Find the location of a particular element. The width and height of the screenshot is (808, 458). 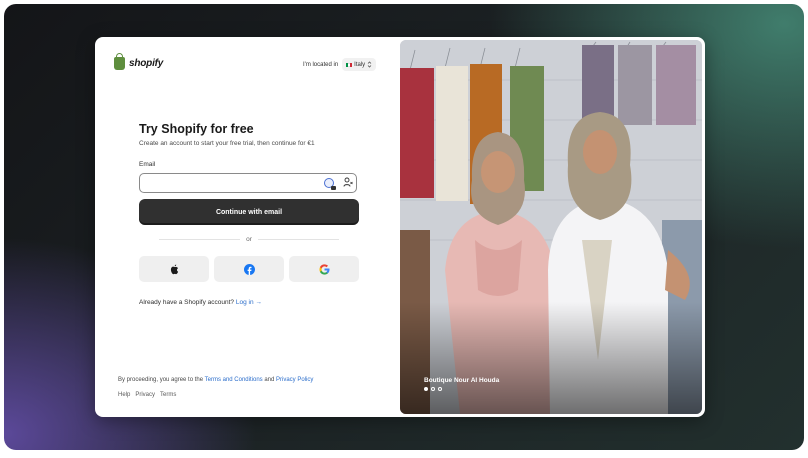

password-manager-icon is located at coordinates (330, 184).